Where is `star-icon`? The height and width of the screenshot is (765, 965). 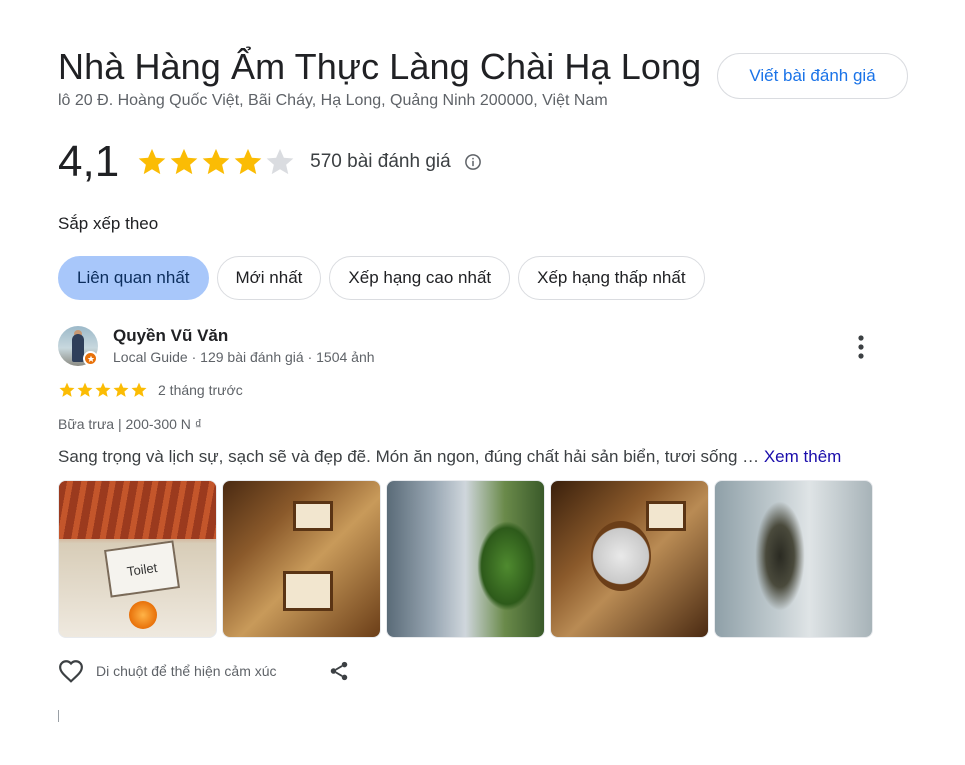 star-icon is located at coordinates (90, 358).